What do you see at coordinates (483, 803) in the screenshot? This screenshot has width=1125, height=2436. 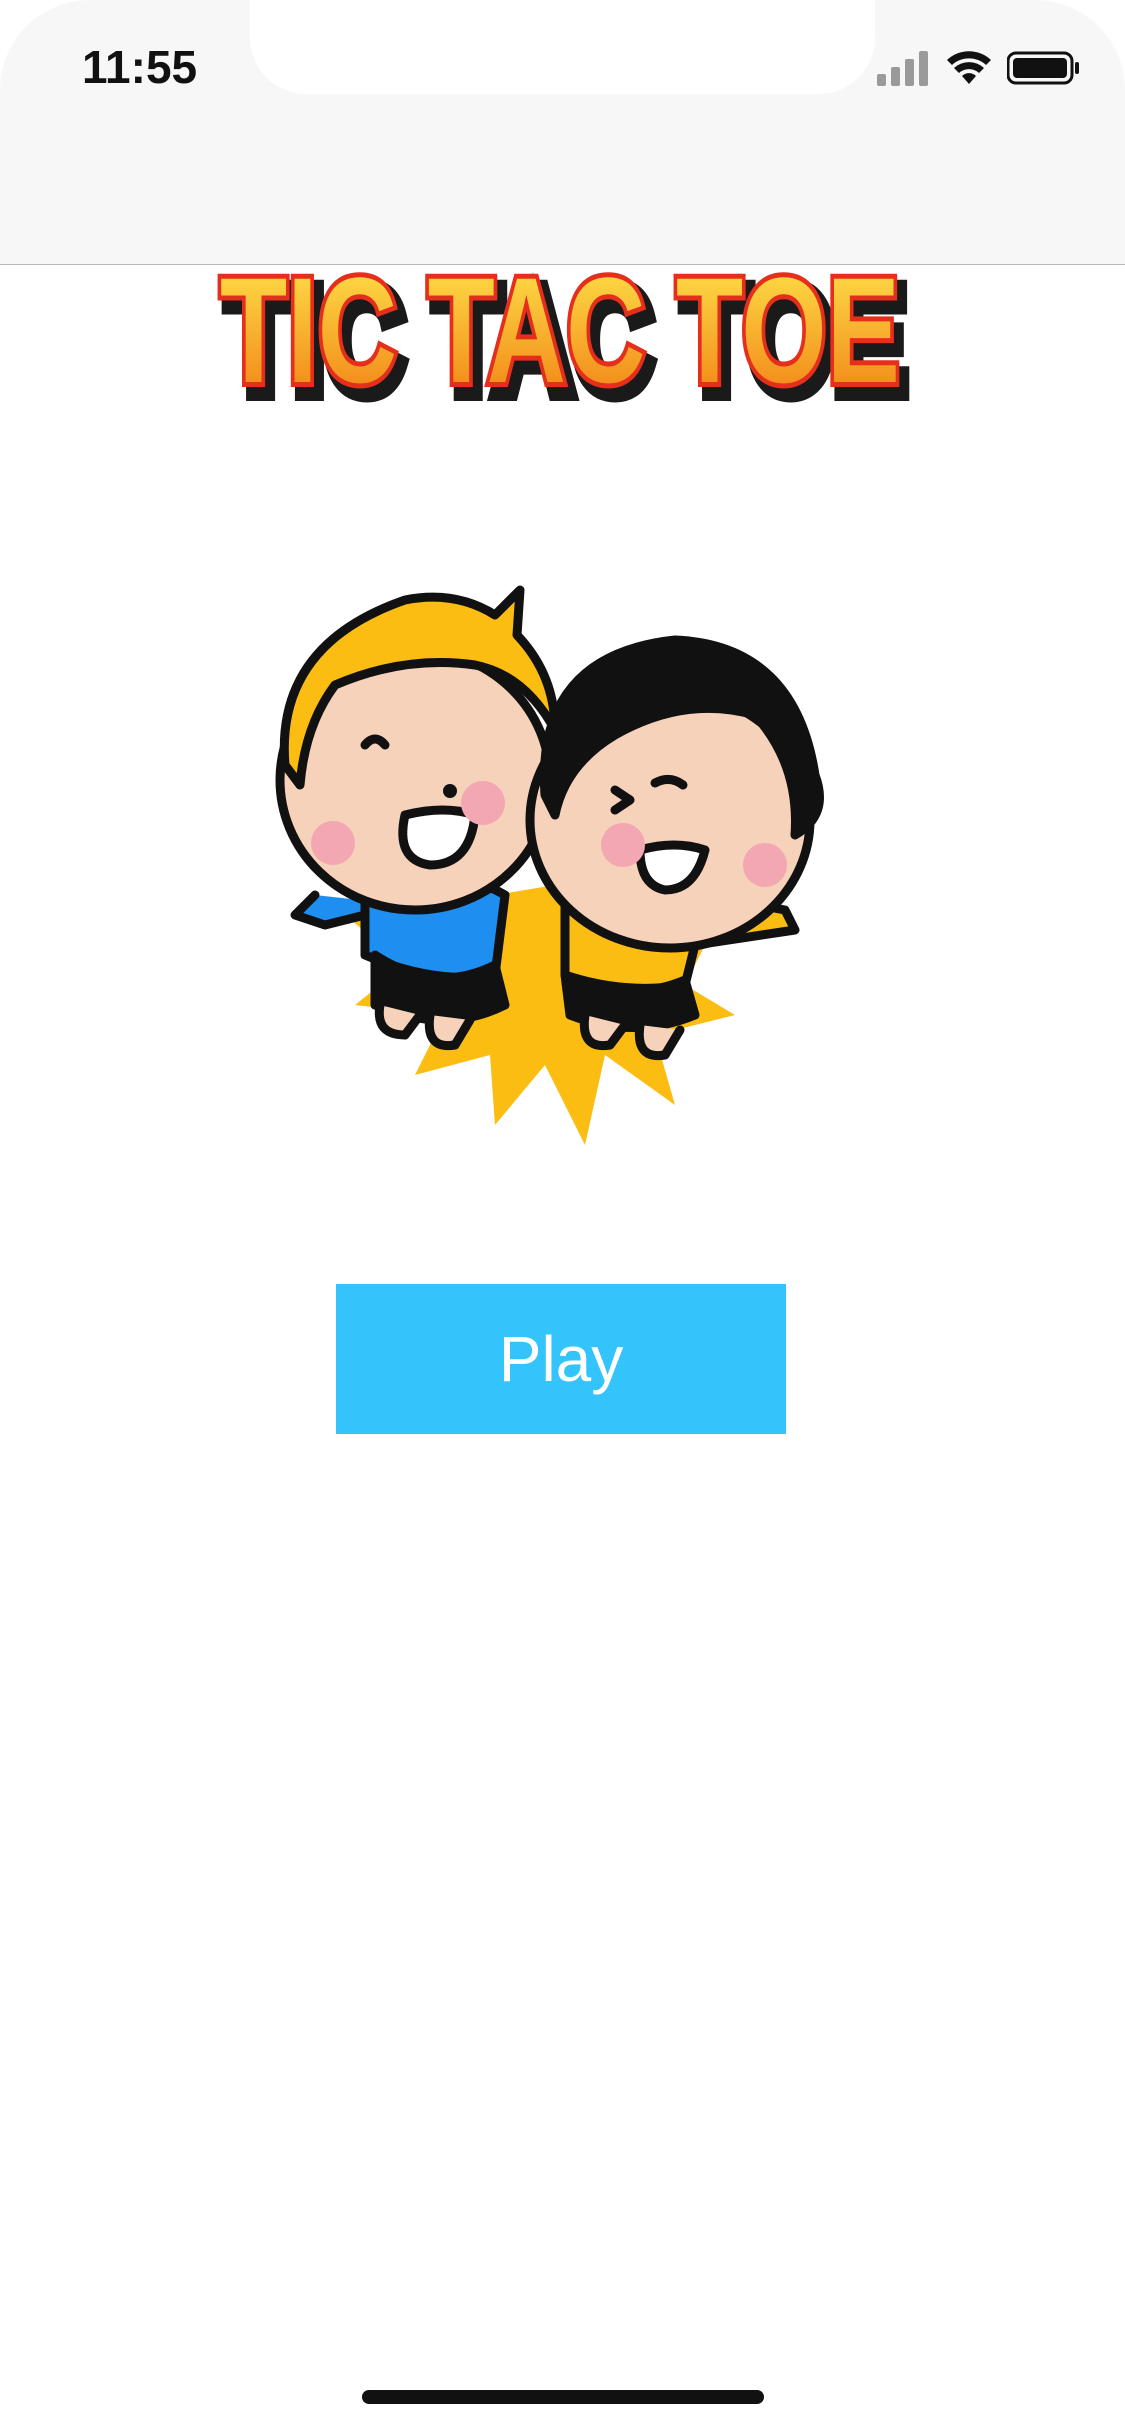 I see `boy-cheek-right` at bounding box center [483, 803].